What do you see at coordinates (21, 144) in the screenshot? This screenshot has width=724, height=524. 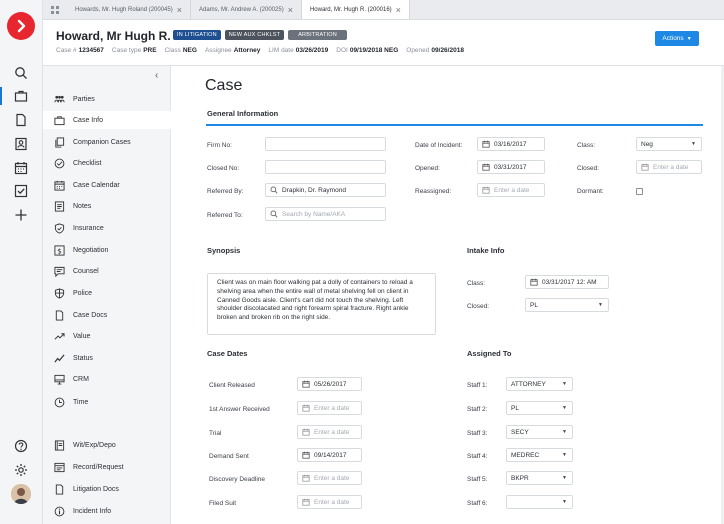 I see `rail-contacts-button` at bounding box center [21, 144].